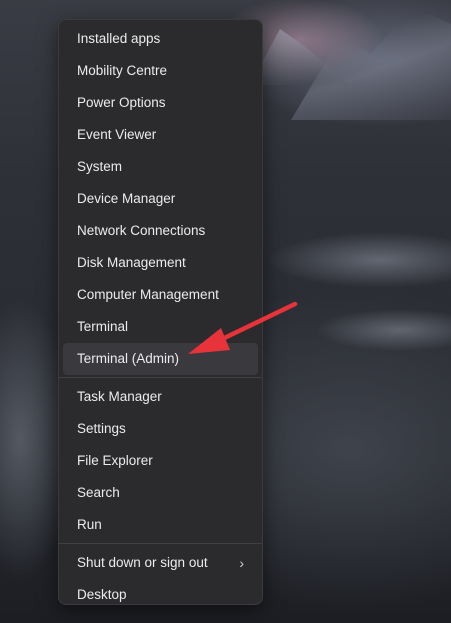 The height and width of the screenshot is (623, 451). What do you see at coordinates (160, 103) in the screenshot?
I see `menu-item-power-options: Power Options` at bounding box center [160, 103].